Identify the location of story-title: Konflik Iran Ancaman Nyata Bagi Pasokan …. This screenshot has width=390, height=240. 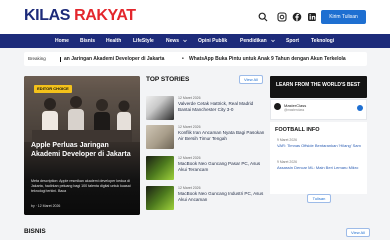
(222, 136).